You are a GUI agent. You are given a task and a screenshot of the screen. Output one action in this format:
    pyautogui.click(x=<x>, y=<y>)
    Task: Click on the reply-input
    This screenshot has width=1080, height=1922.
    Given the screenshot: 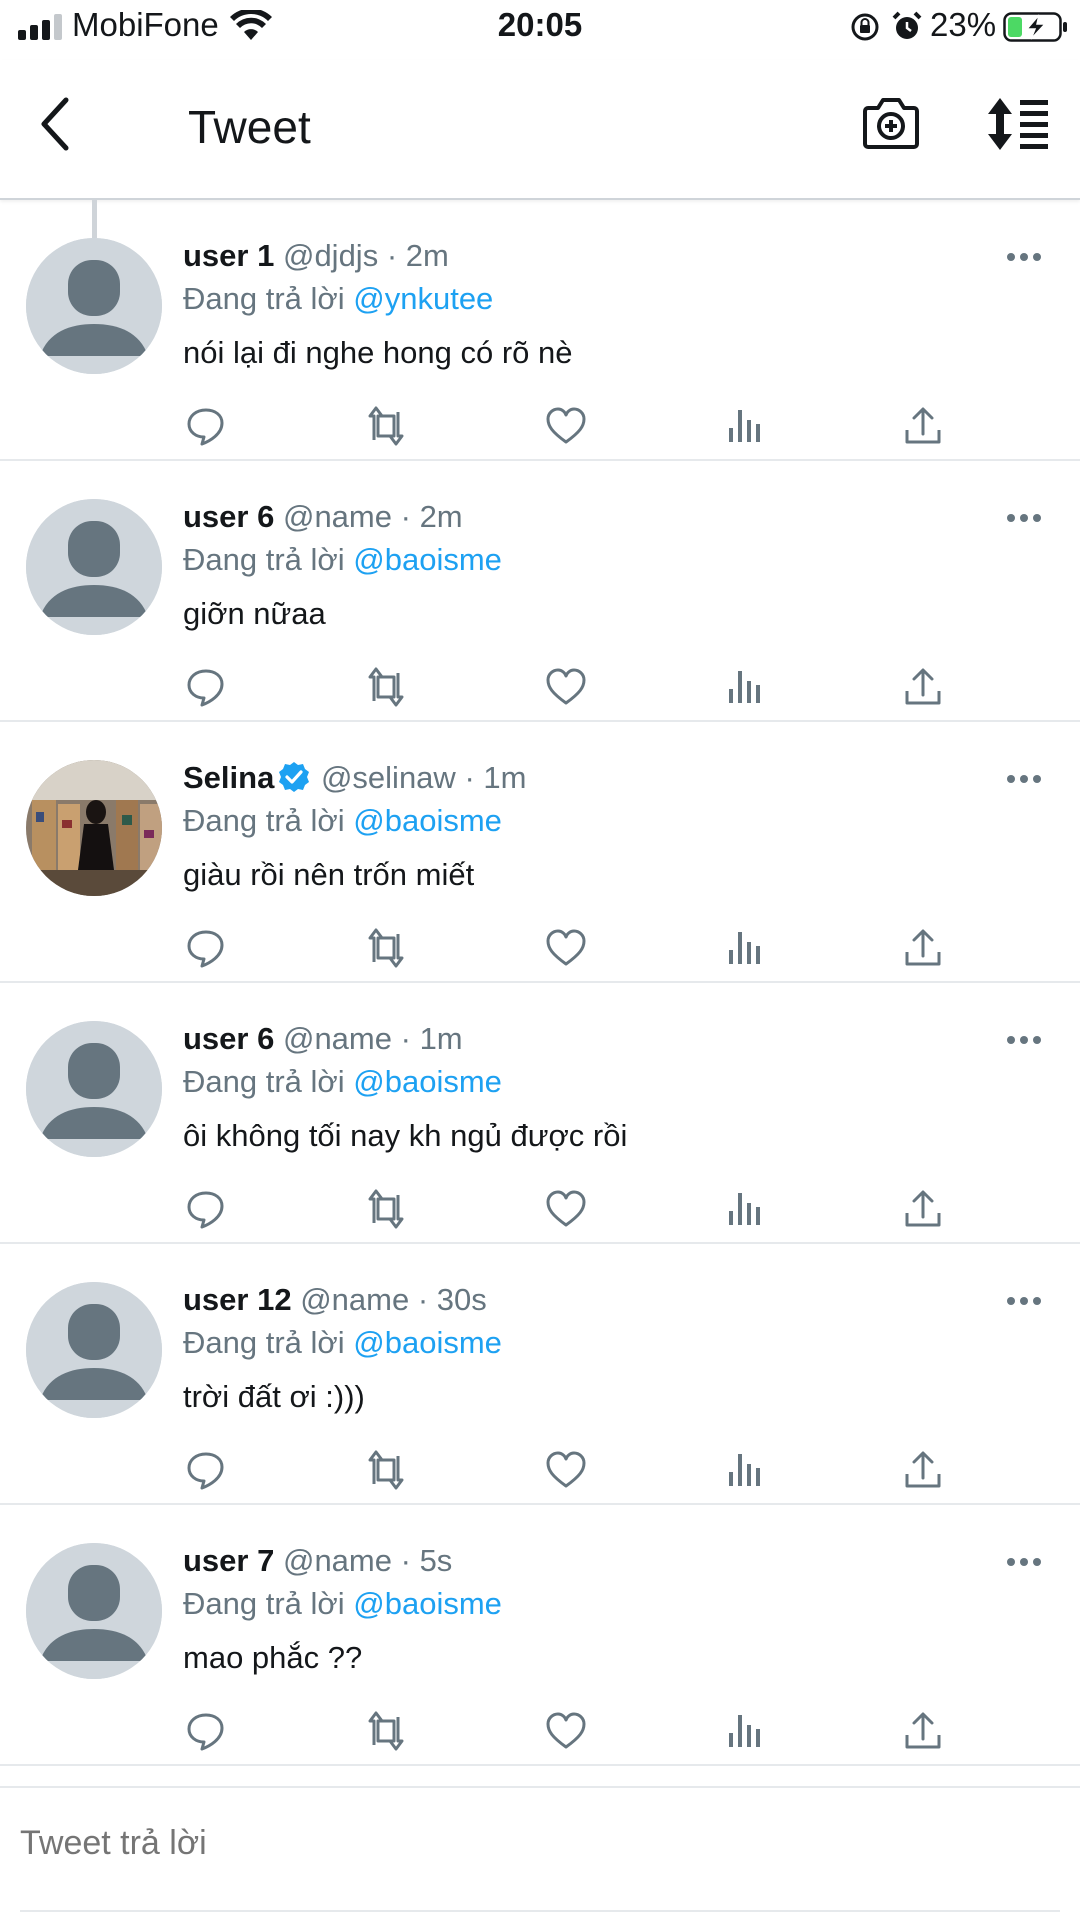 What is the action you would take?
    pyautogui.click(x=520, y=1843)
    